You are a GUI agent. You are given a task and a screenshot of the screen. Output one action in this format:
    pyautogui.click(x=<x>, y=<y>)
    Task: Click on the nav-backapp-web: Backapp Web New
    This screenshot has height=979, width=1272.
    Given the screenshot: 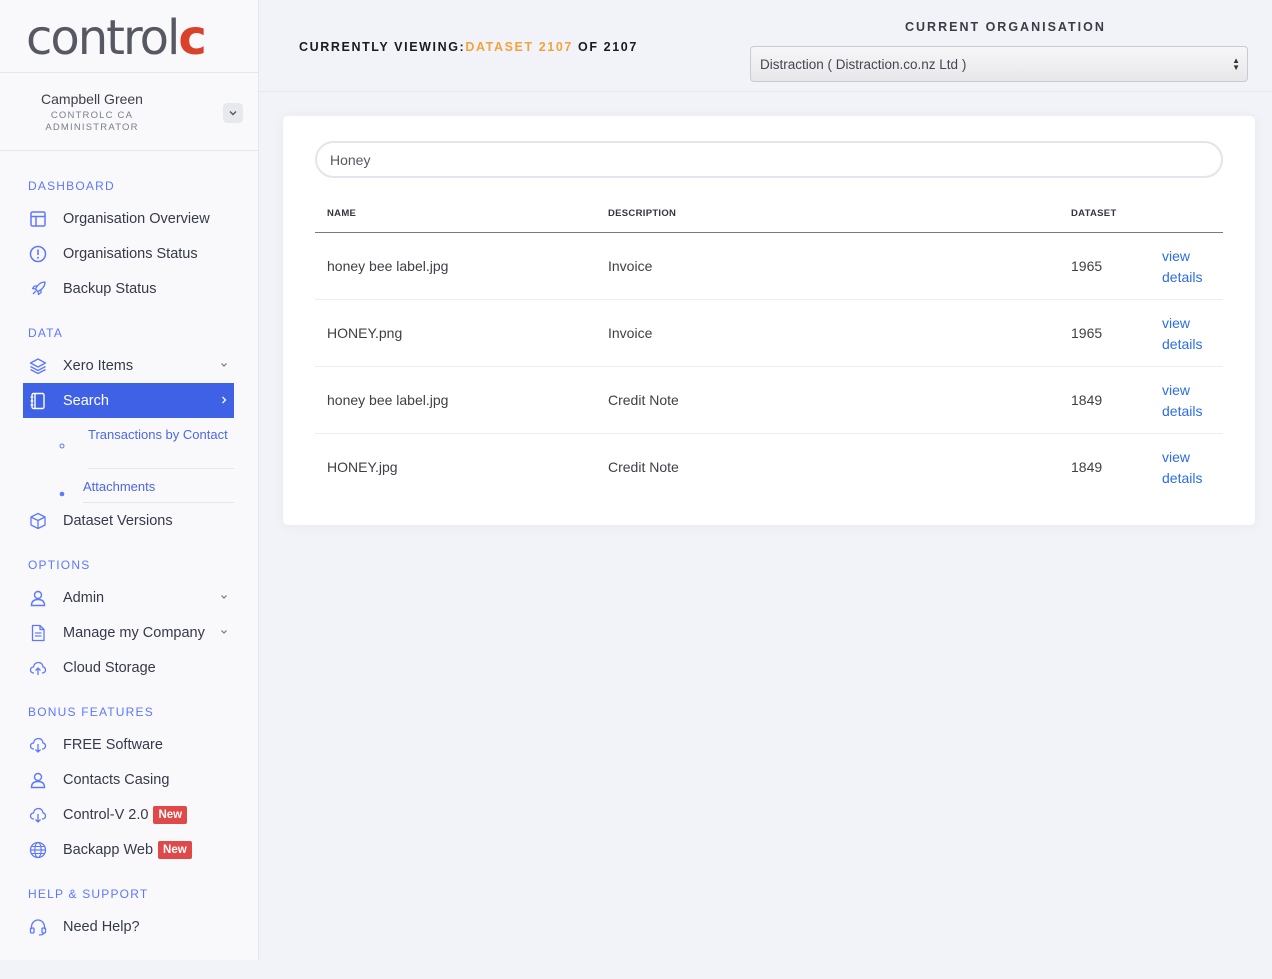 What is the action you would take?
    pyautogui.click(x=128, y=849)
    